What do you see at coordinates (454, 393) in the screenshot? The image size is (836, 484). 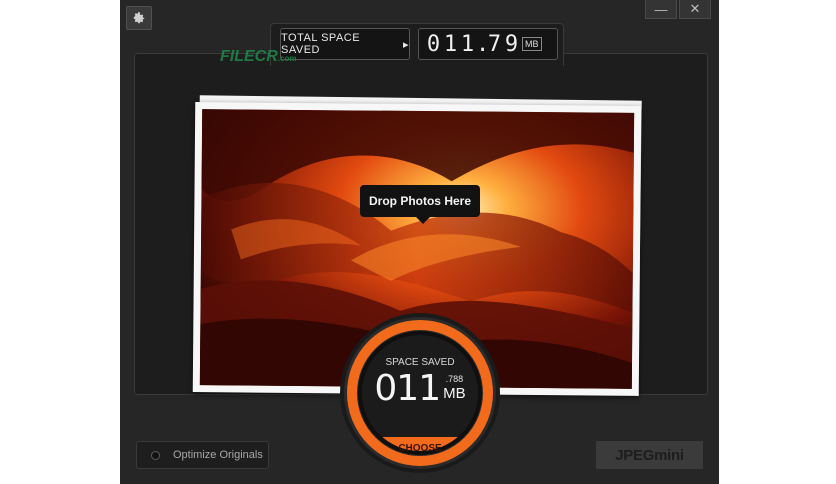 I see `gauge-unit: MB` at bounding box center [454, 393].